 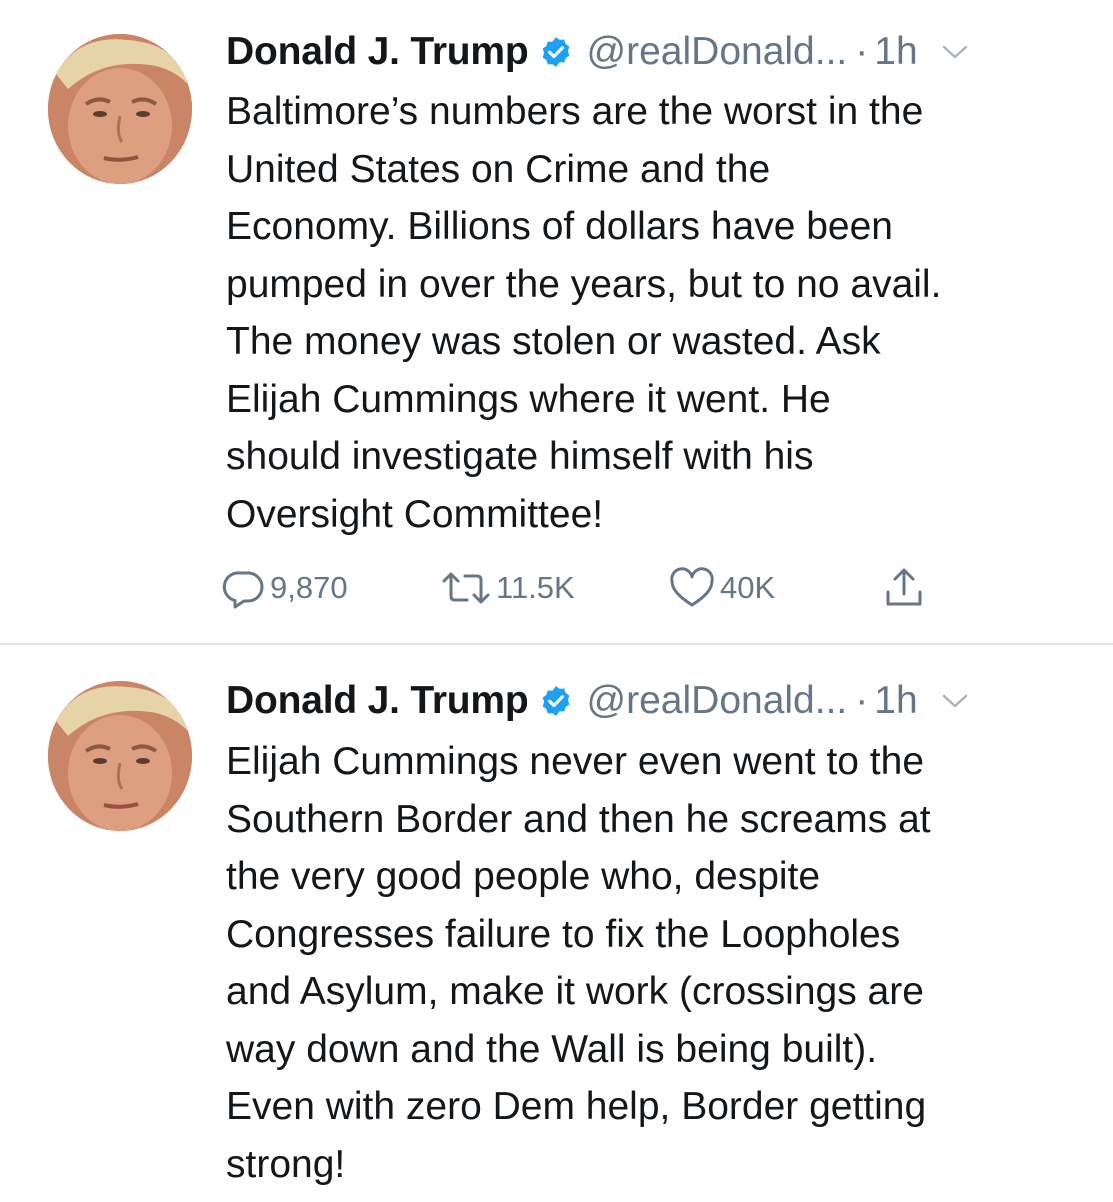 I want to click on retweet-button: 11.5K, so click(x=507, y=588).